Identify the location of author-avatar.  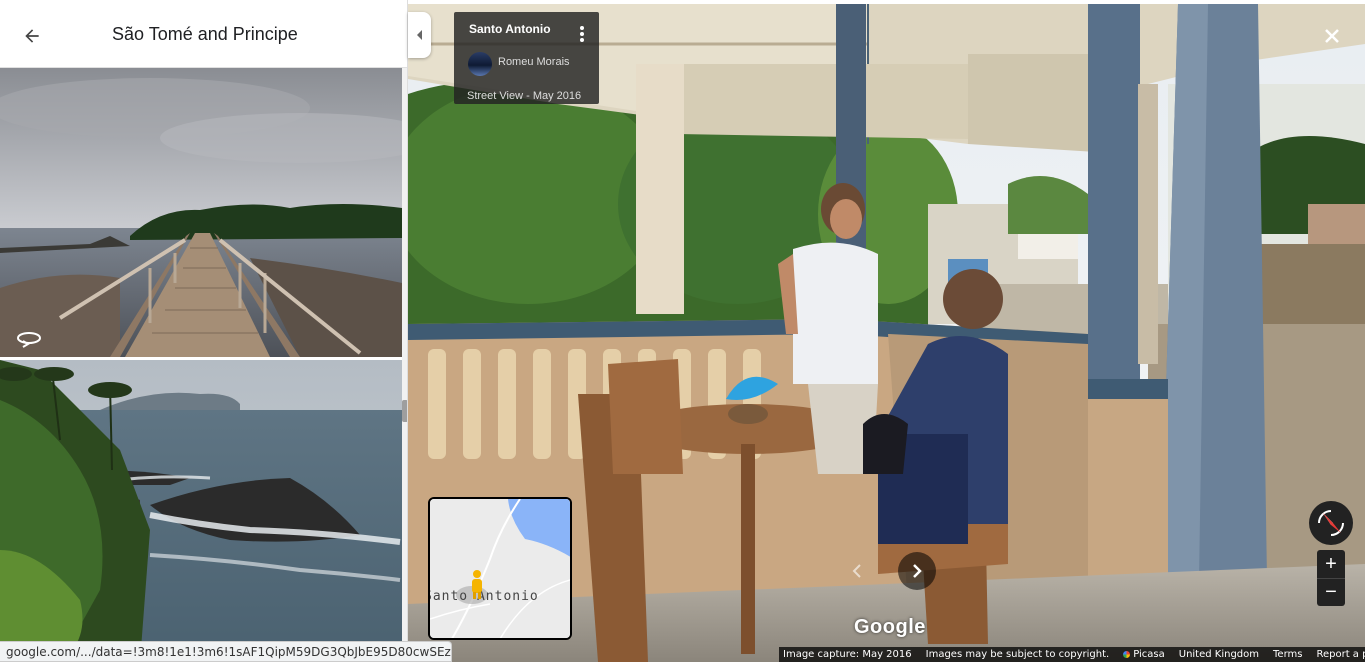
(480, 64).